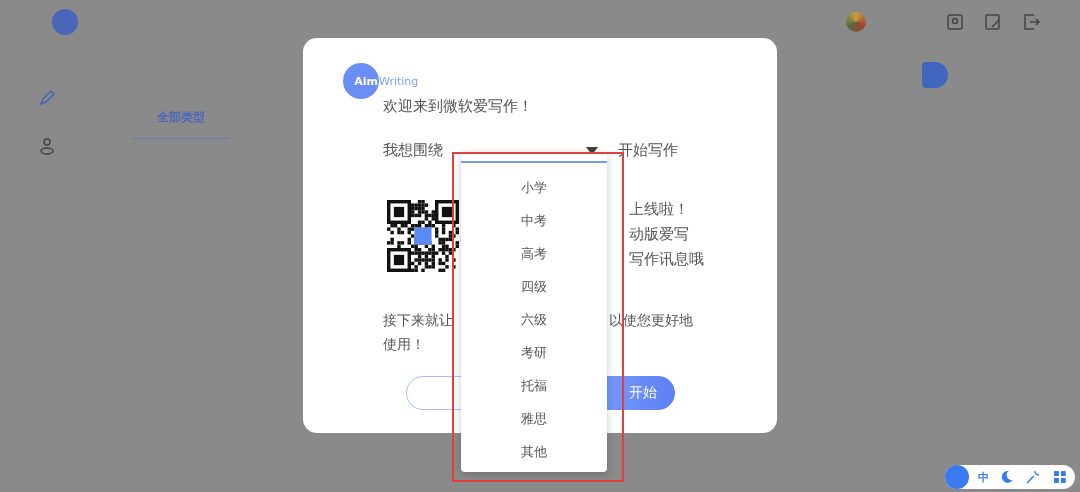 This screenshot has height=492, width=1080. Describe the element at coordinates (534, 220) in the screenshot. I see `dropdown-option: 中考` at that location.